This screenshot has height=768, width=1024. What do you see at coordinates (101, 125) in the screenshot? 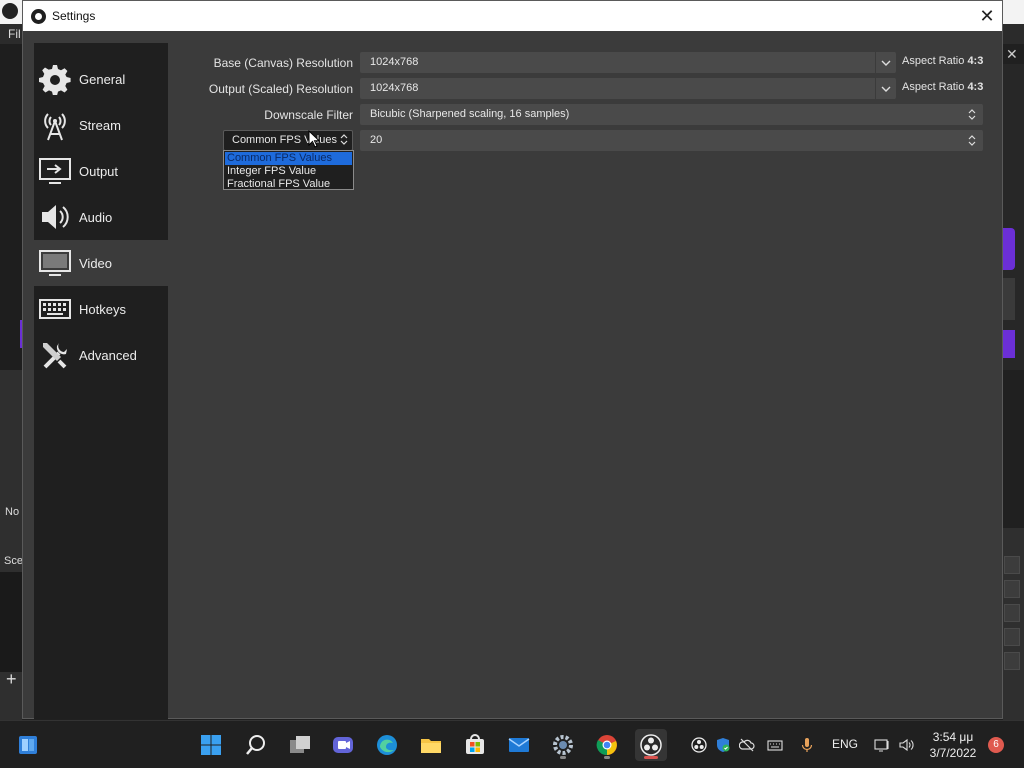
I see `sidebar-item-stream: Stream` at bounding box center [101, 125].